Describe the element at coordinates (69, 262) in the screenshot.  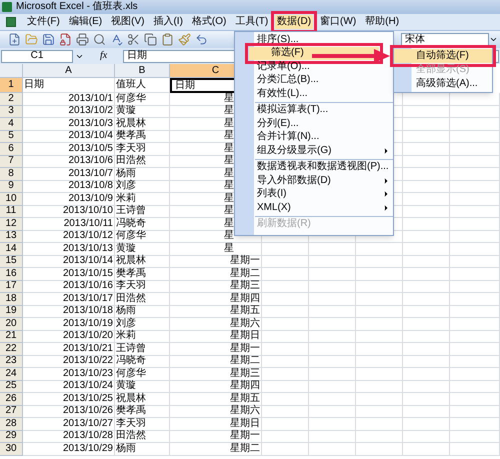
I see `table-cell: 2013/10/14` at that location.